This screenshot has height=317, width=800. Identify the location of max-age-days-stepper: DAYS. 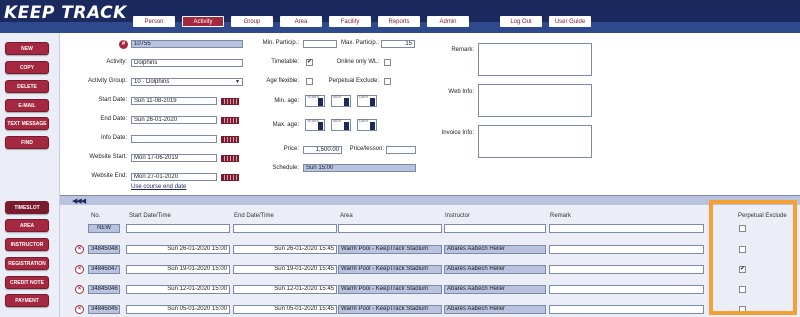
(367, 125).